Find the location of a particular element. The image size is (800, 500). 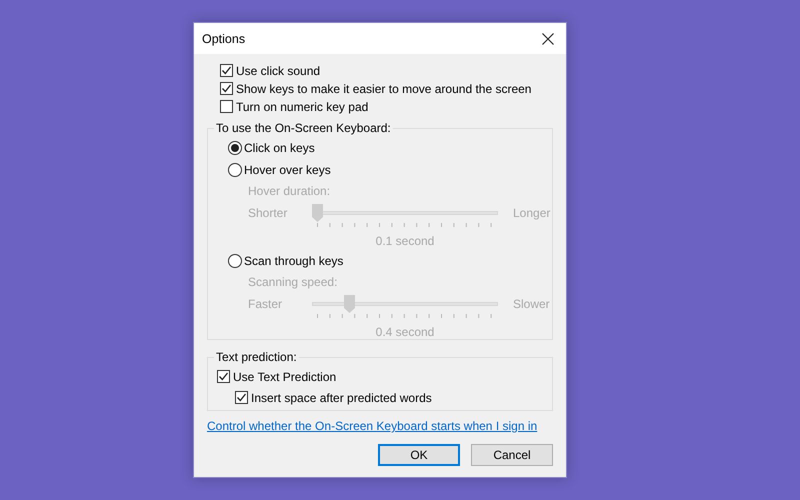

sign-in-link: Control whether the On-Screen Keyboard starts when I sign in is located at coordinates (372, 426).